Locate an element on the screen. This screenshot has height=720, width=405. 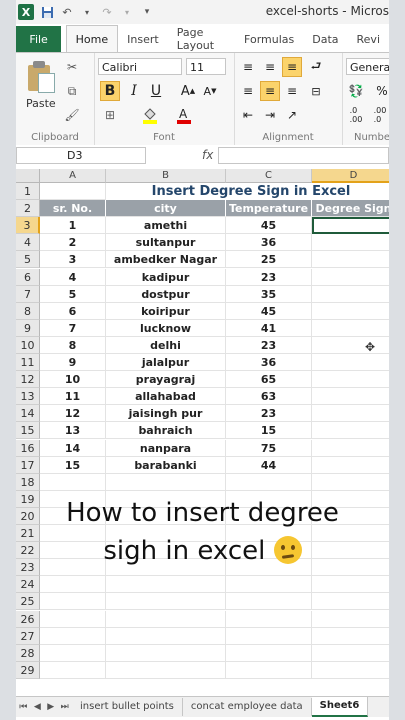
cell-b10: delhi is located at coordinates (166, 345).